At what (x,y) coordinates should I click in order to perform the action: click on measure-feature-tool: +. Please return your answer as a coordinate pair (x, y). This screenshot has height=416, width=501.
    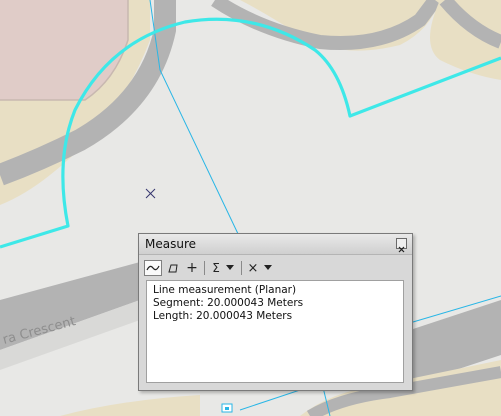
    Looking at the image, I should click on (192, 268).